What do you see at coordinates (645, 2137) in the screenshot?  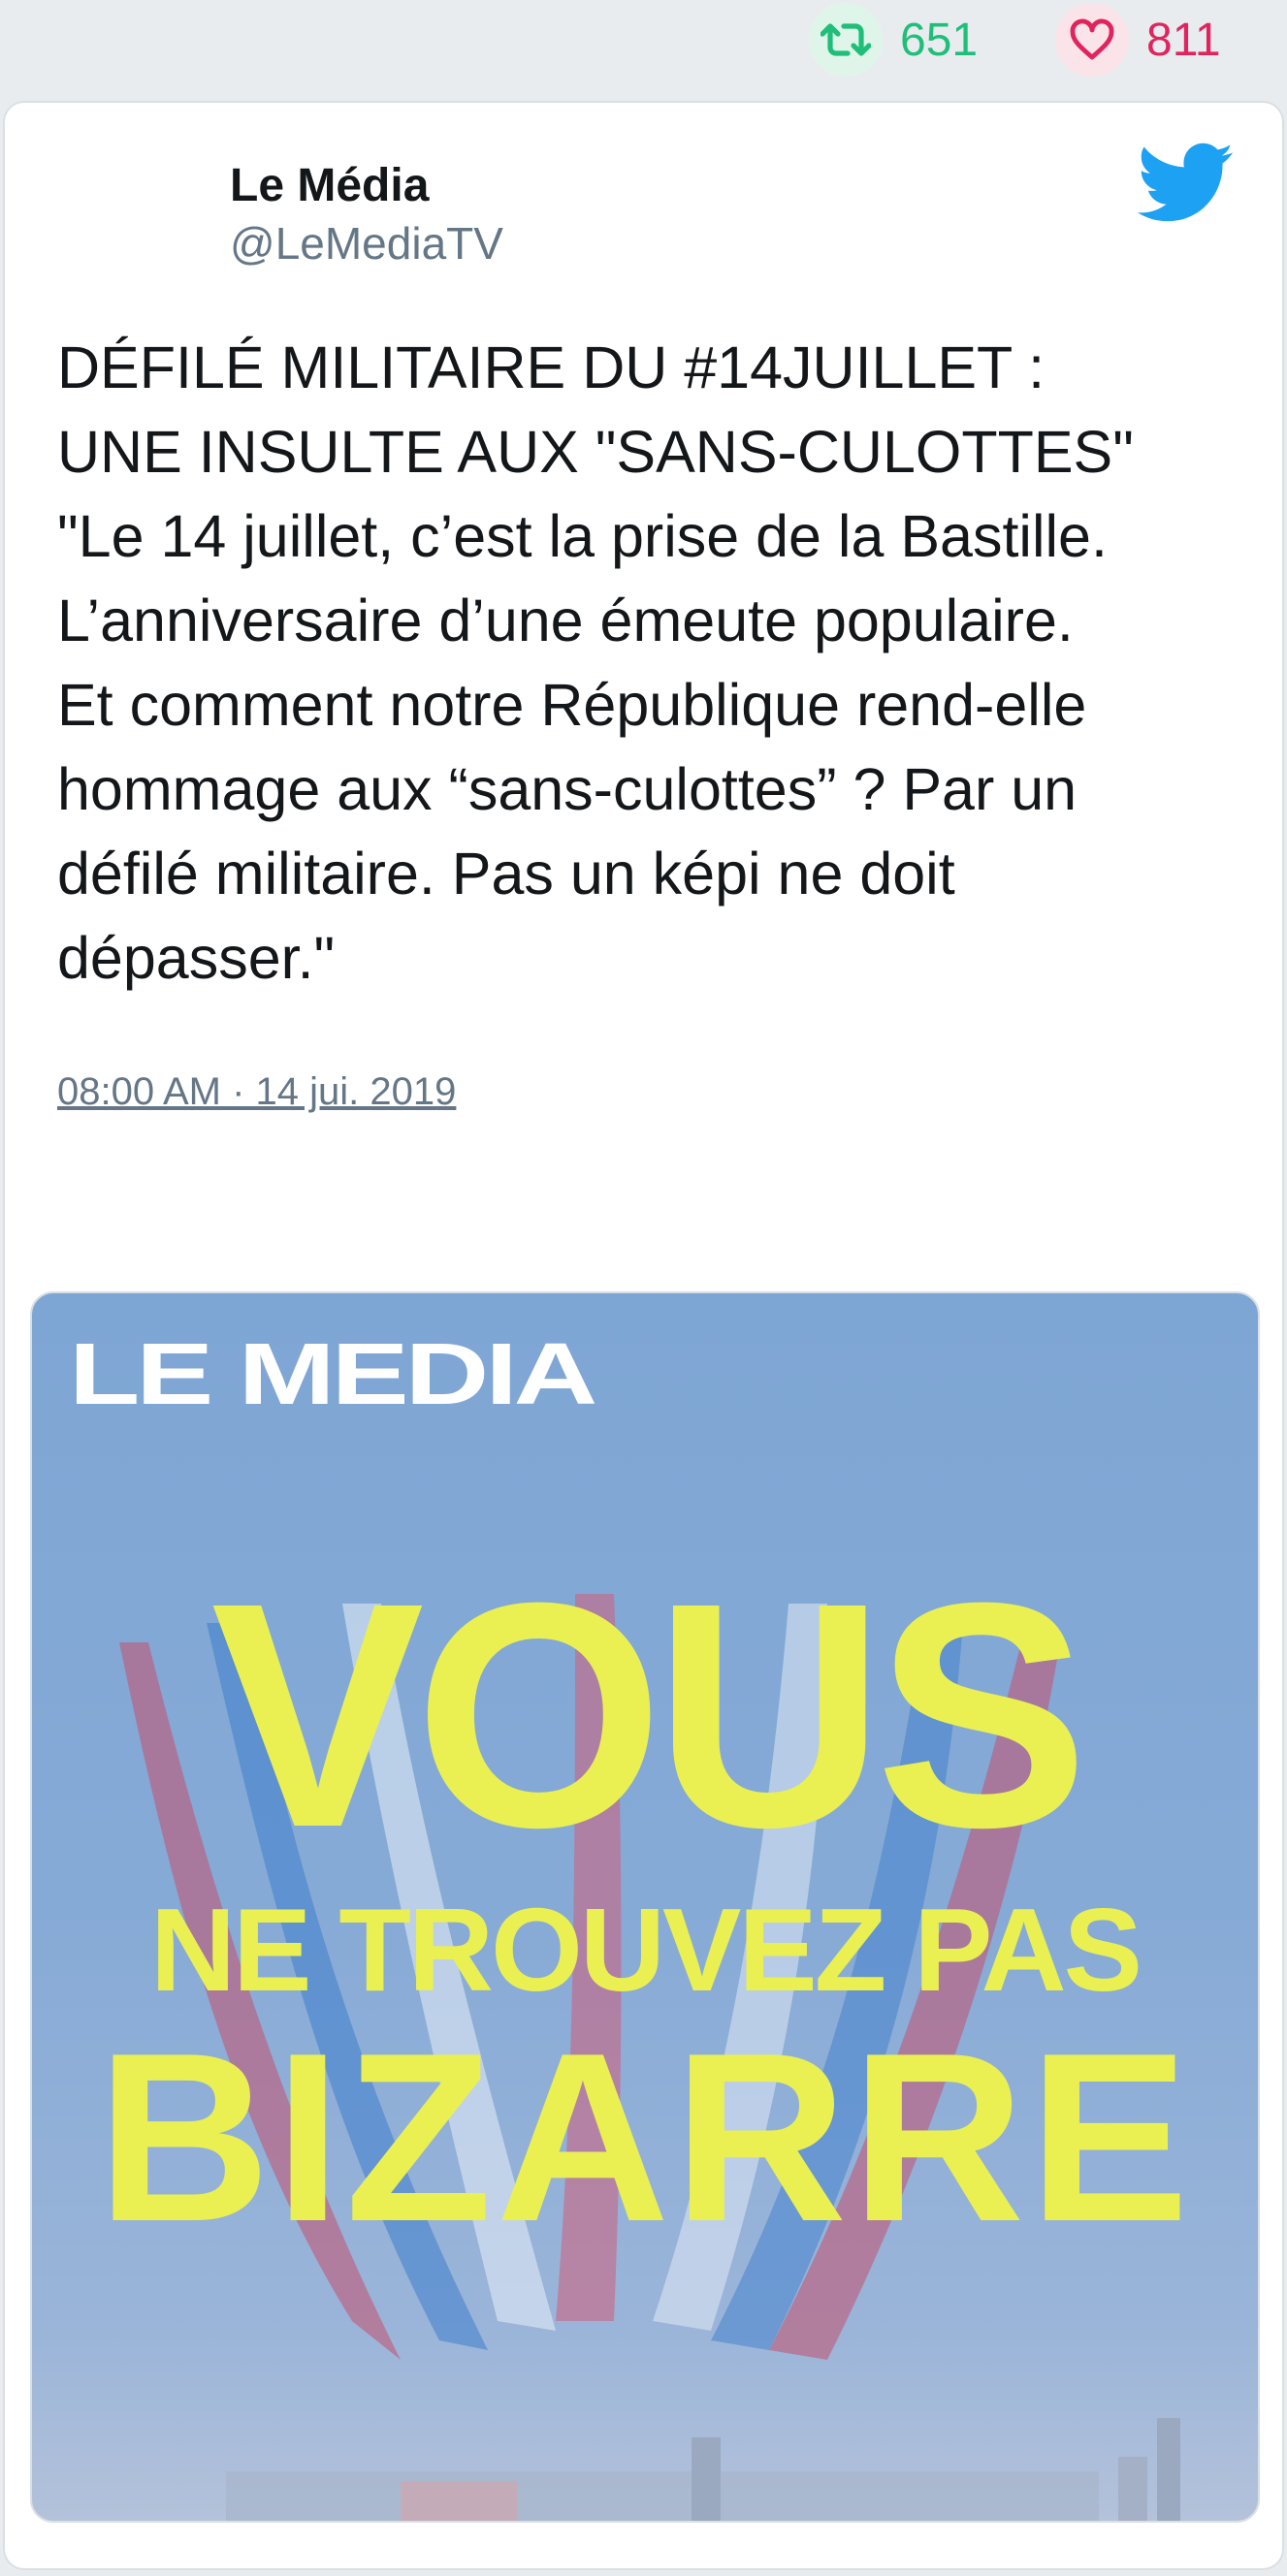 I see `media-headline-line3: BIZARRE` at bounding box center [645, 2137].